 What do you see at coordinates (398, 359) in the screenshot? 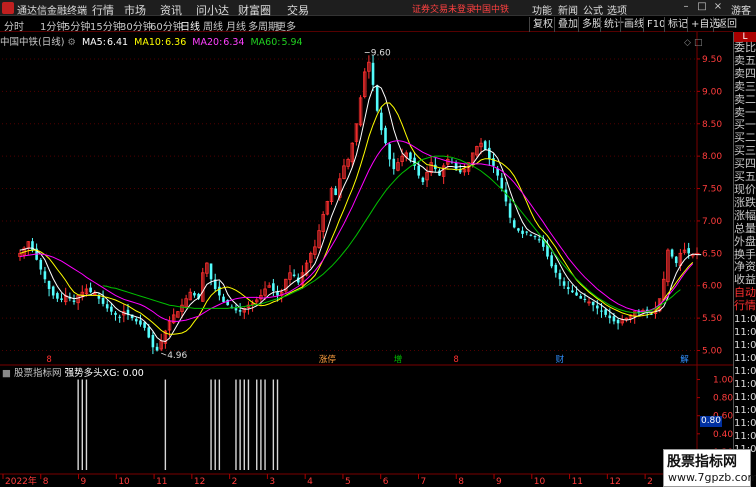
I see `event-marker: 增` at bounding box center [398, 359].